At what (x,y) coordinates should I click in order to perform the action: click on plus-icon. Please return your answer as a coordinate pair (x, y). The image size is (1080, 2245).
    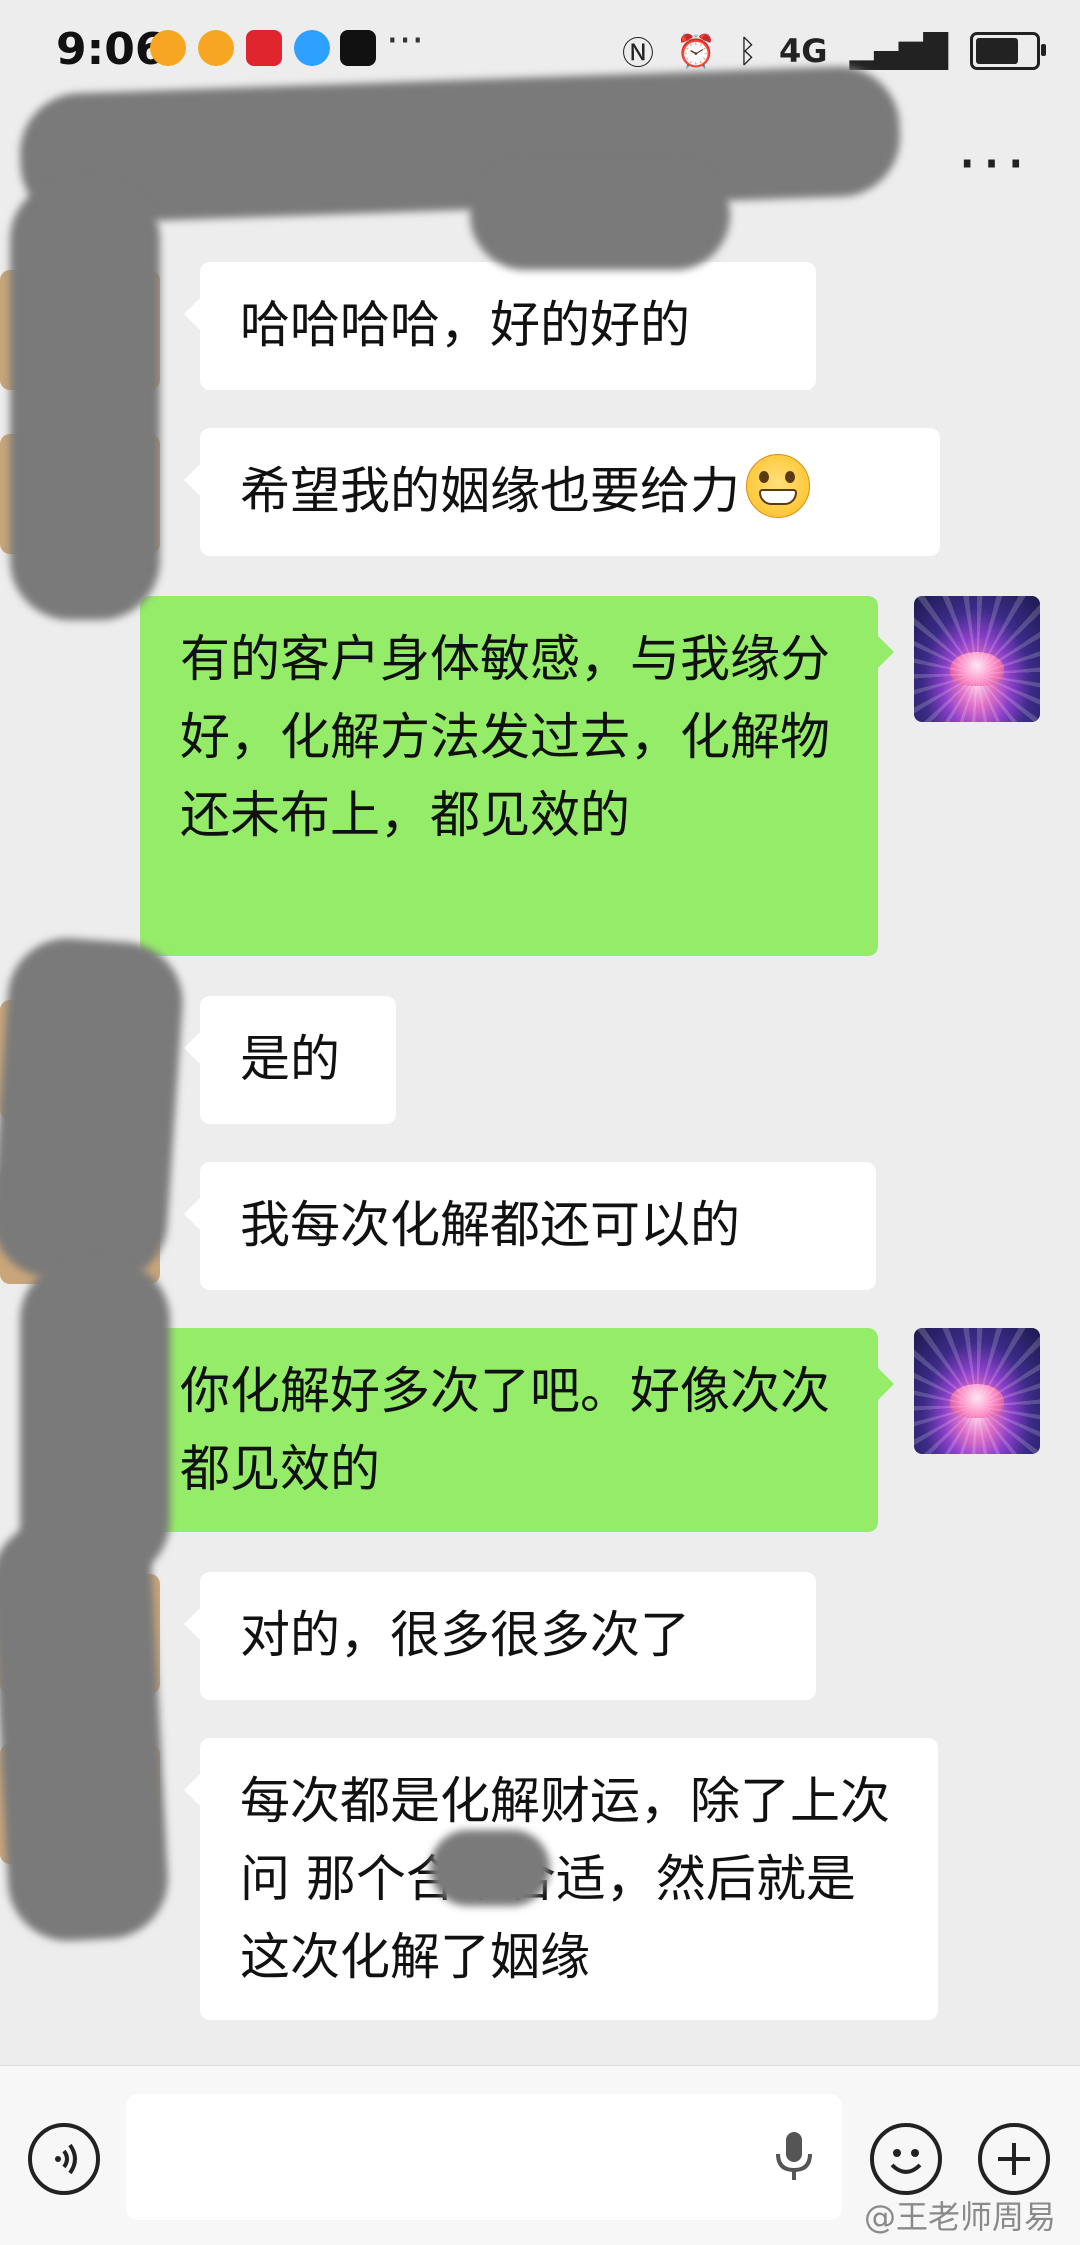
    Looking at the image, I should click on (1014, 2159).